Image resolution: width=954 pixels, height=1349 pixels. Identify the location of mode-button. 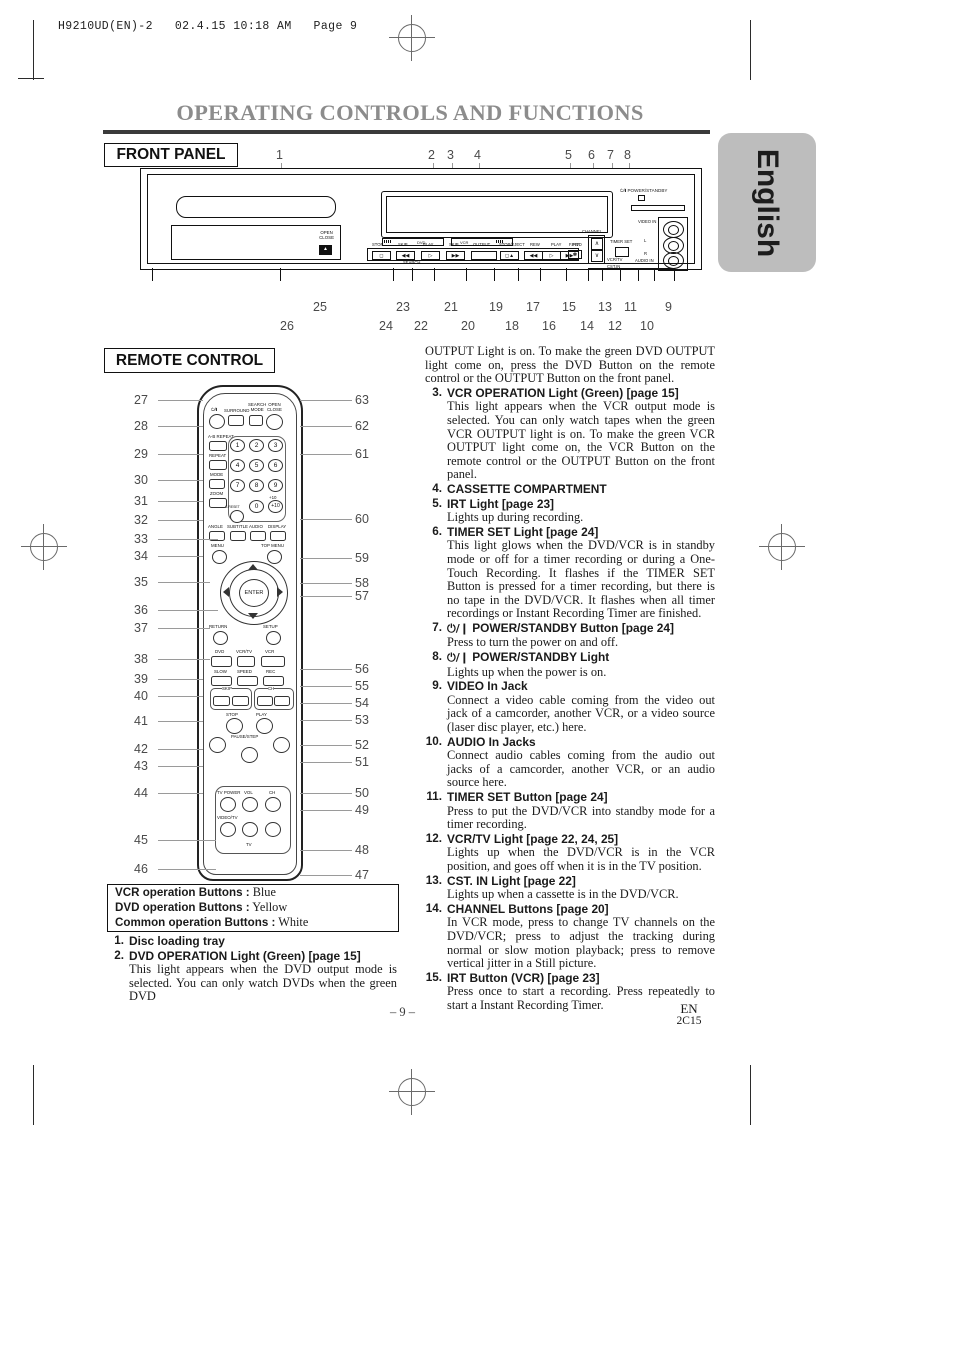
(217, 484).